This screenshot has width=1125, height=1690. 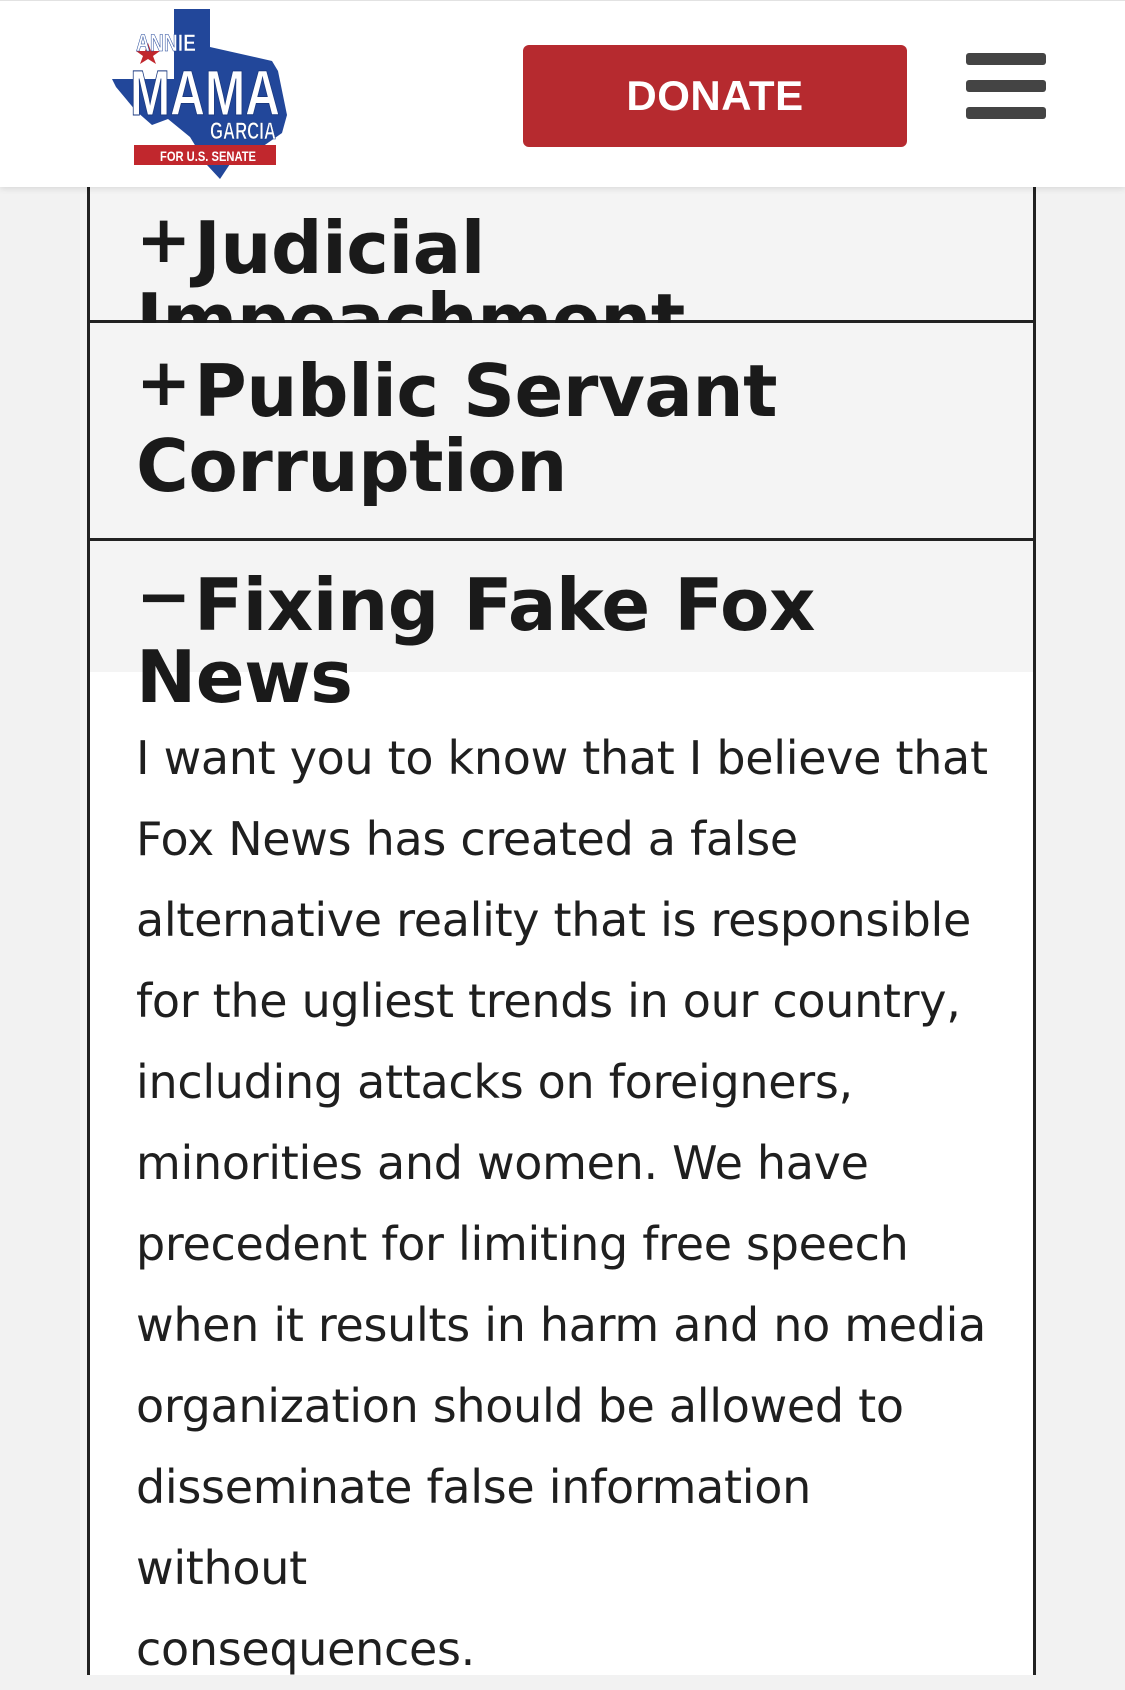 I want to click on body-line: alternative reality that is responsible, so click(x=553, y=920).